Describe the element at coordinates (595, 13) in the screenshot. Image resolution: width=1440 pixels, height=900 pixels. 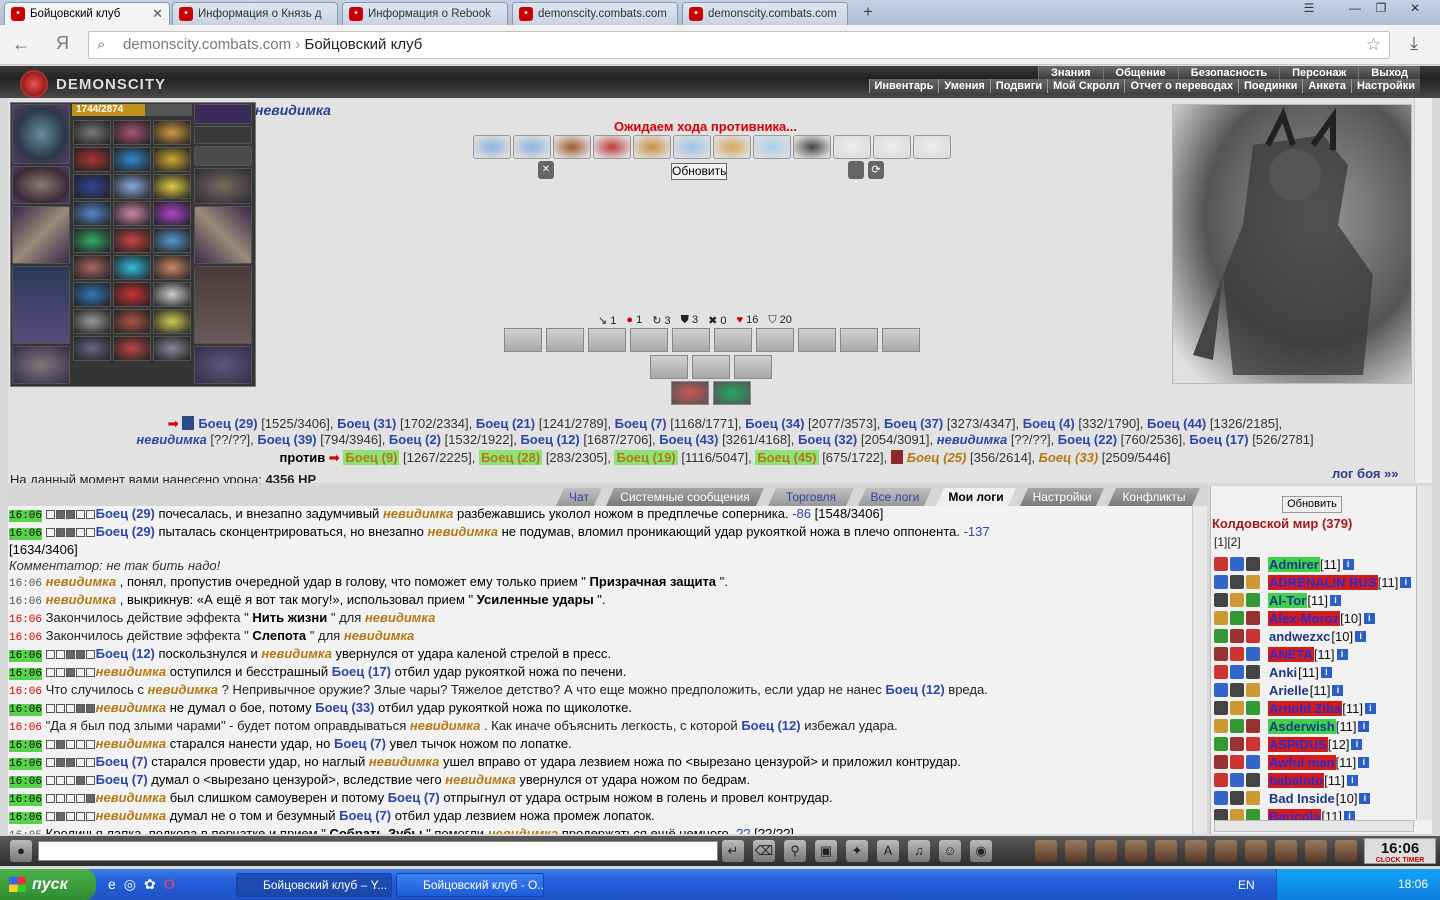
I see `browser-tab-4: • demonscity.combats.com` at that location.